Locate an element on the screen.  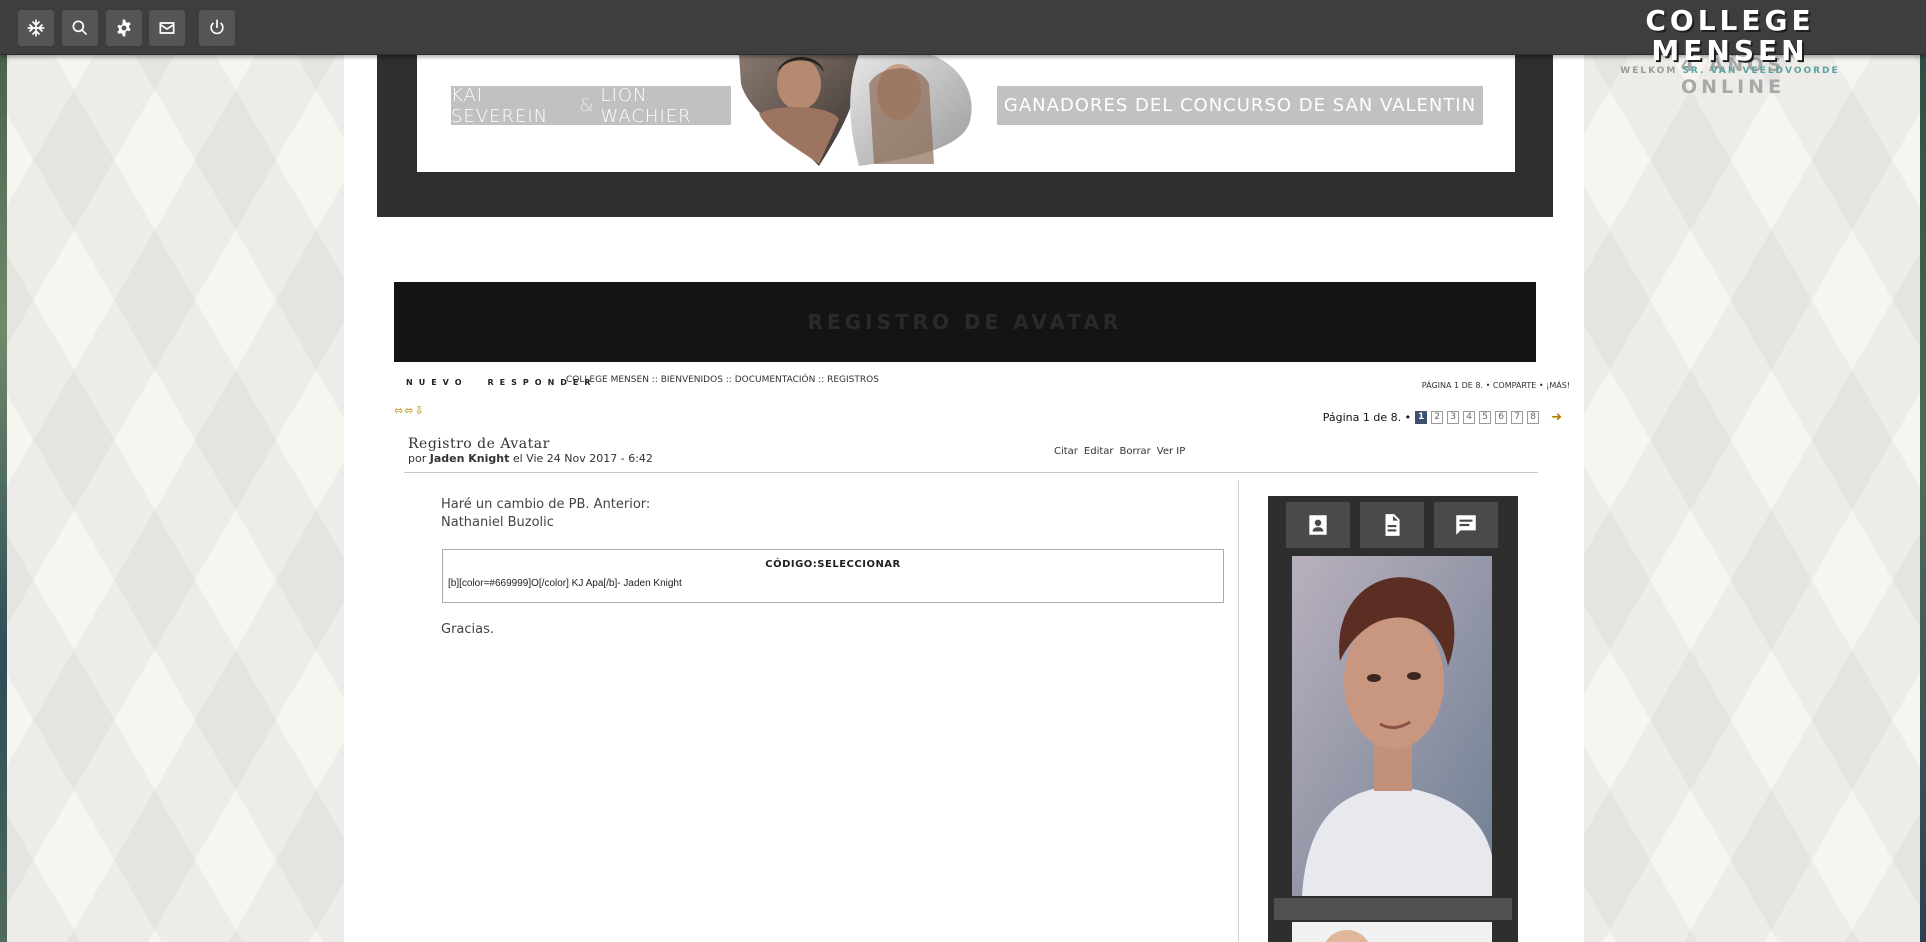
snowflake-icon is located at coordinates (36, 28).